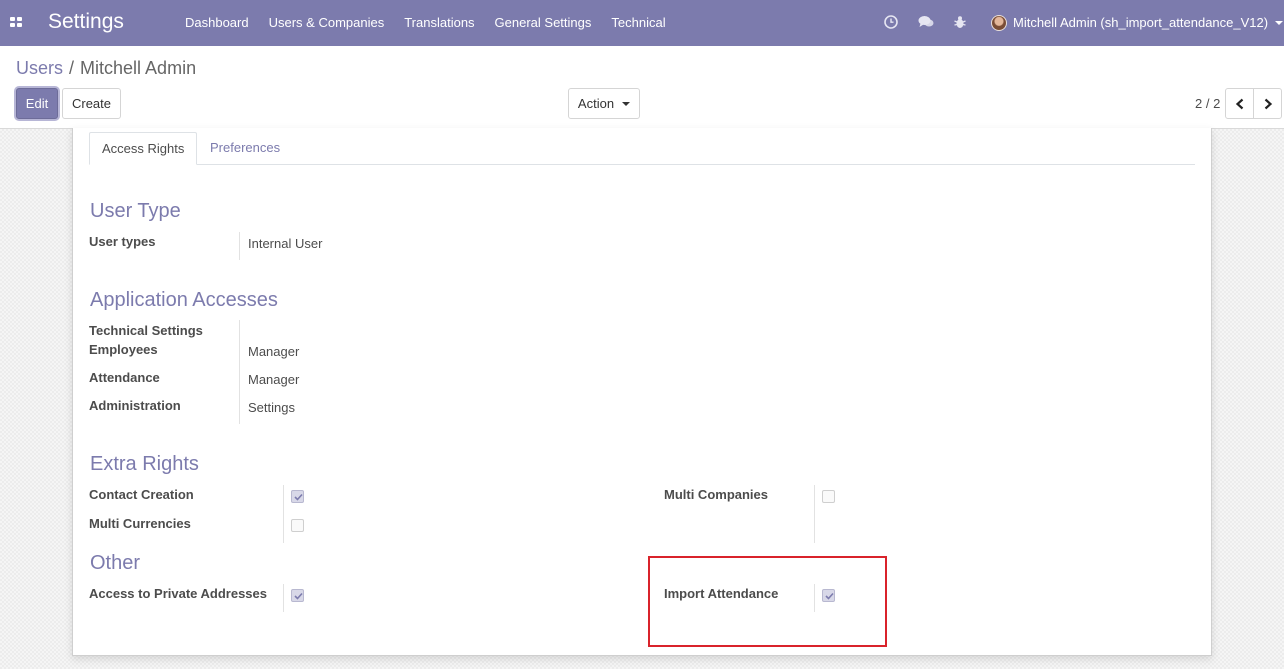 The height and width of the screenshot is (669, 1284). I want to click on tab-preferences: Preferences, so click(245, 148).